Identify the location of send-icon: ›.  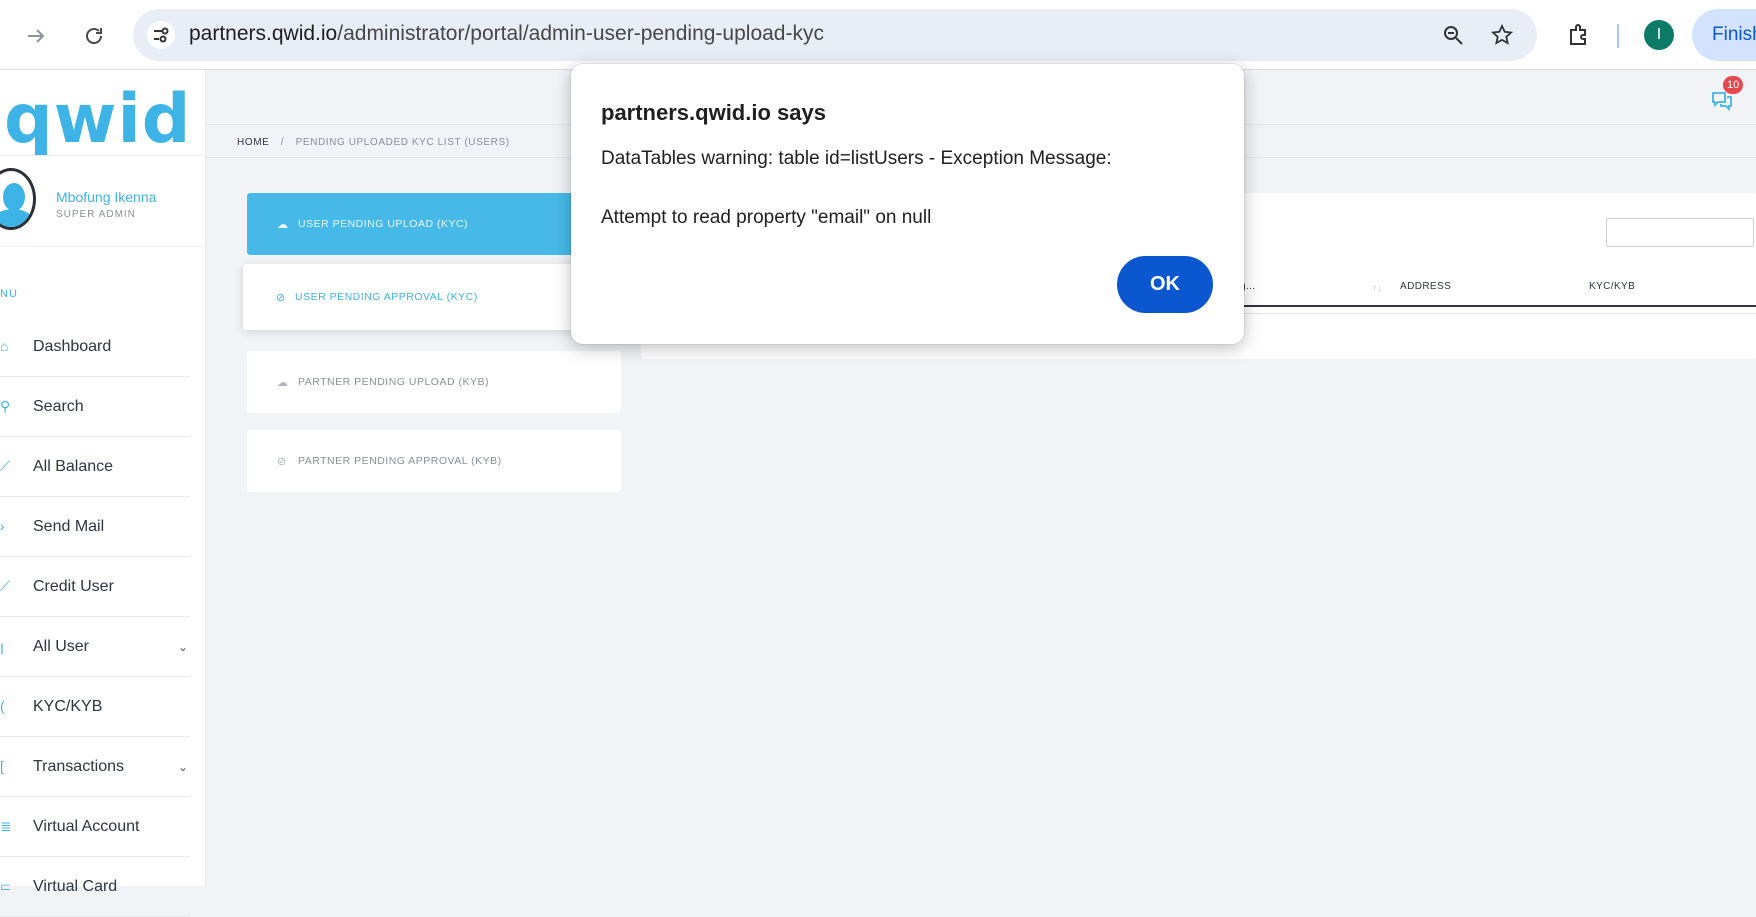
(2, 525).